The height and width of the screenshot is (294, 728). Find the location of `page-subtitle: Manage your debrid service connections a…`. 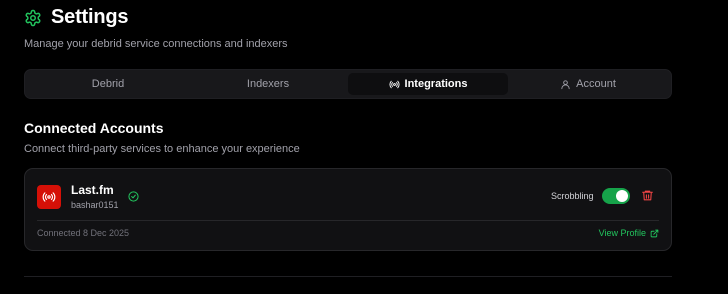

page-subtitle: Manage your debrid service connections a… is located at coordinates (156, 44).